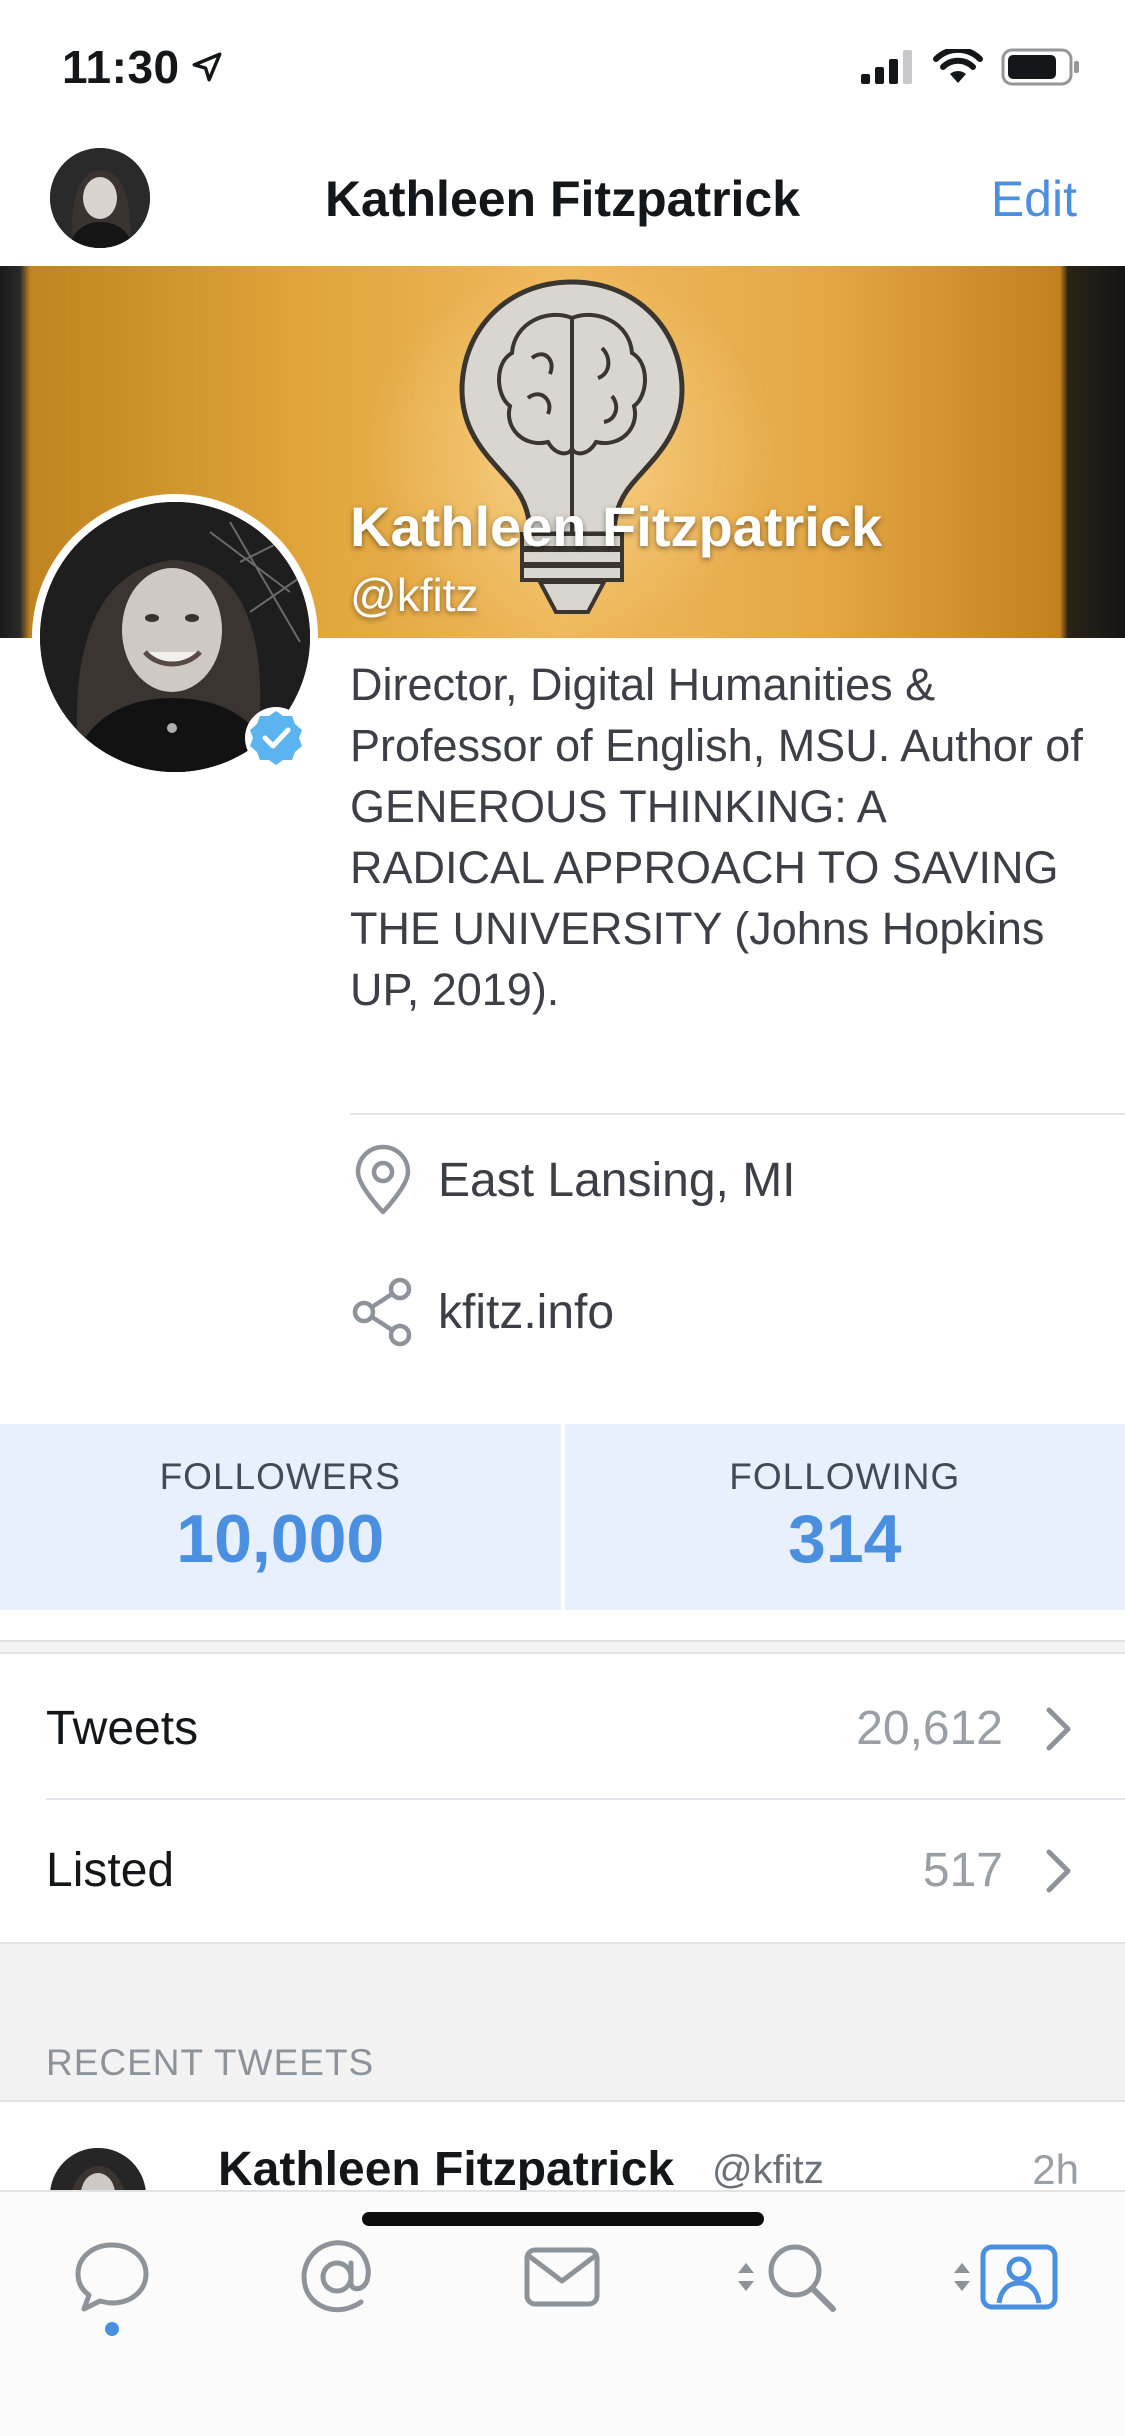  What do you see at coordinates (768, 2169) in the screenshot?
I see `tweet-author-handle: @kfitz` at bounding box center [768, 2169].